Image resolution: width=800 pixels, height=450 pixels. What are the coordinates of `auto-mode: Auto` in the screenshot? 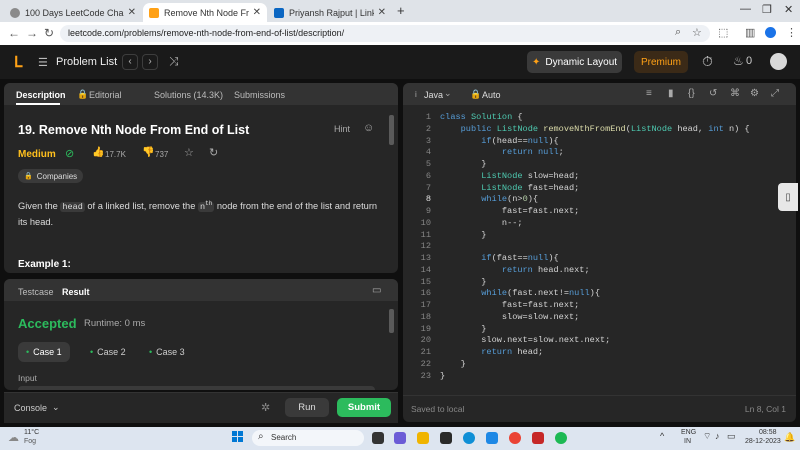 It's located at (491, 95).